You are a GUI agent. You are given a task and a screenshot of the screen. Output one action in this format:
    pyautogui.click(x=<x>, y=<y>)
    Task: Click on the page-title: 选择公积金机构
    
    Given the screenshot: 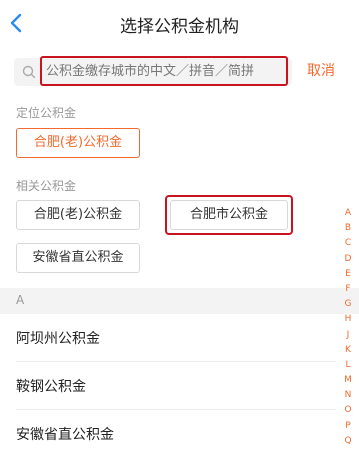 What is the action you would take?
    pyautogui.click(x=179, y=27)
    